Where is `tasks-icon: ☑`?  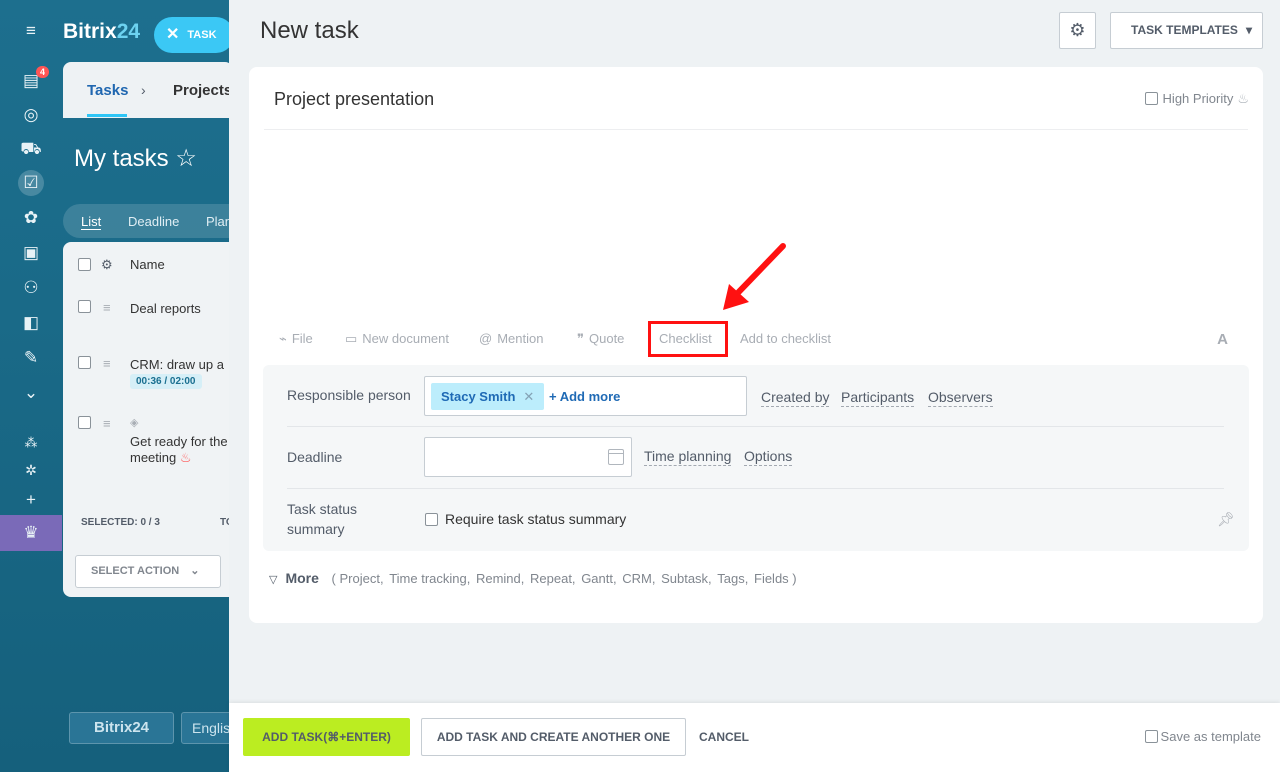
tasks-icon: ☑ is located at coordinates (31, 183).